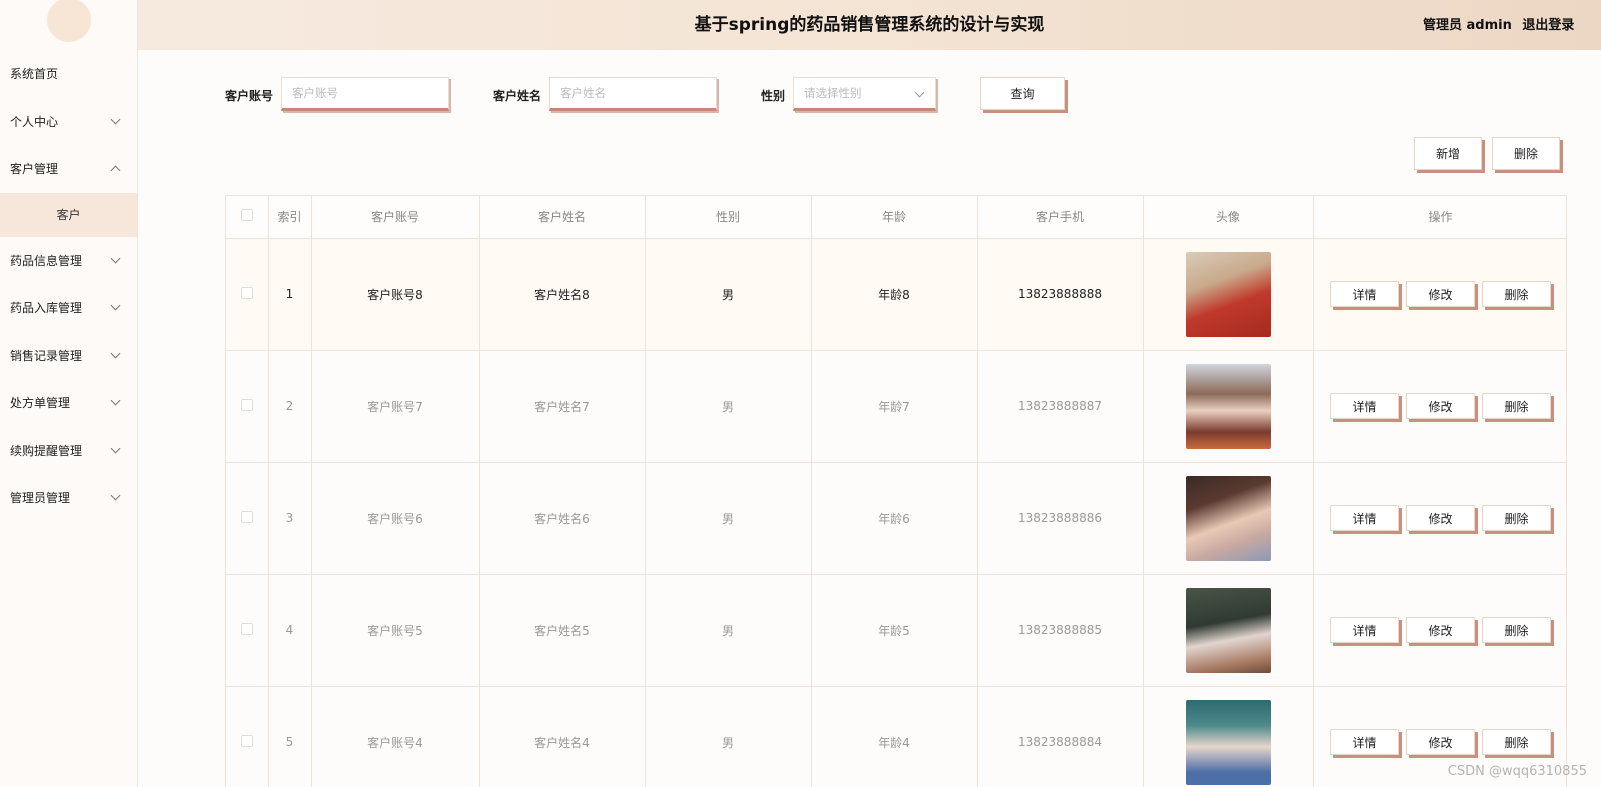 The height and width of the screenshot is (787, 1601). I want to click on sidebar-item-label: 续购提醒管理, so click(46, 450).